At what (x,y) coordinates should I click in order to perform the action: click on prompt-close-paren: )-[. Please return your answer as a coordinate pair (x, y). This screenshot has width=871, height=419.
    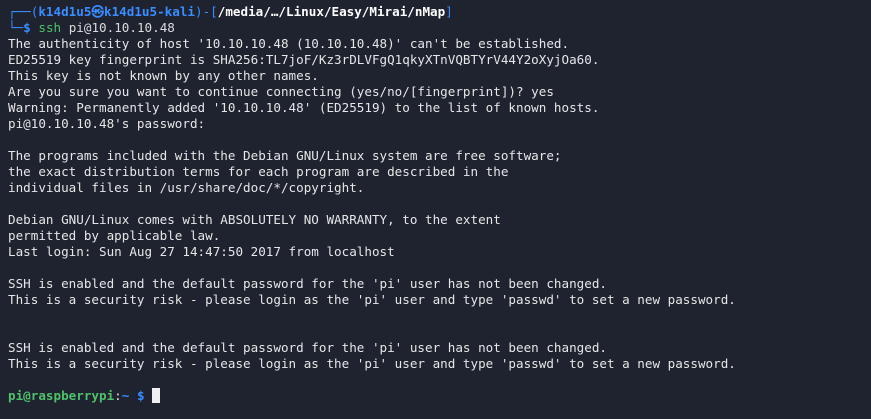
    Looking at the image, I should click on (206, 11).